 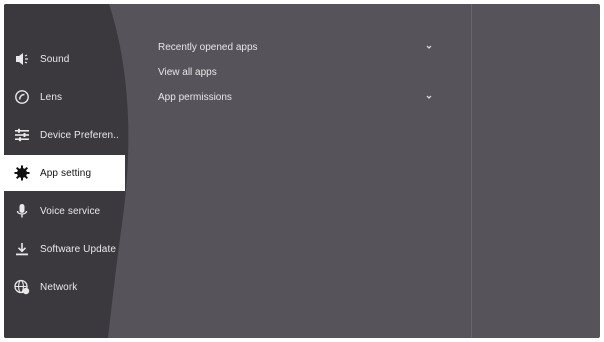 I want to click on sidebar-item-label: App setting, so click(x=66, y=173).